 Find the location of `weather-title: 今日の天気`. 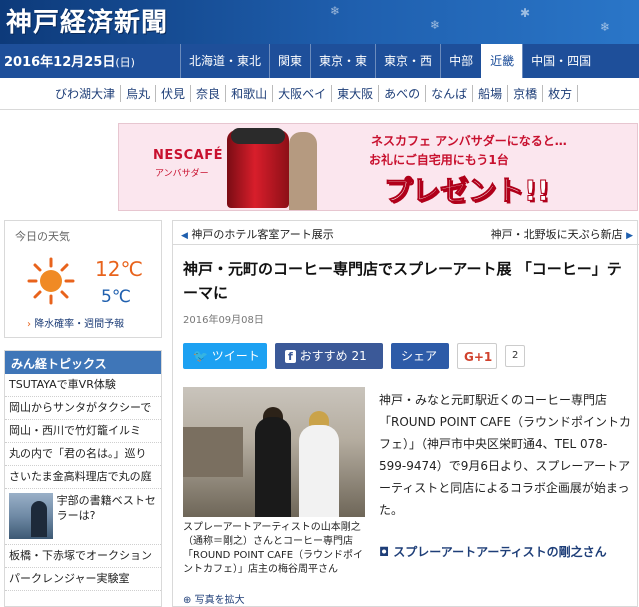

weather-title: 今日の天気 is located at coordinates (42, 236).